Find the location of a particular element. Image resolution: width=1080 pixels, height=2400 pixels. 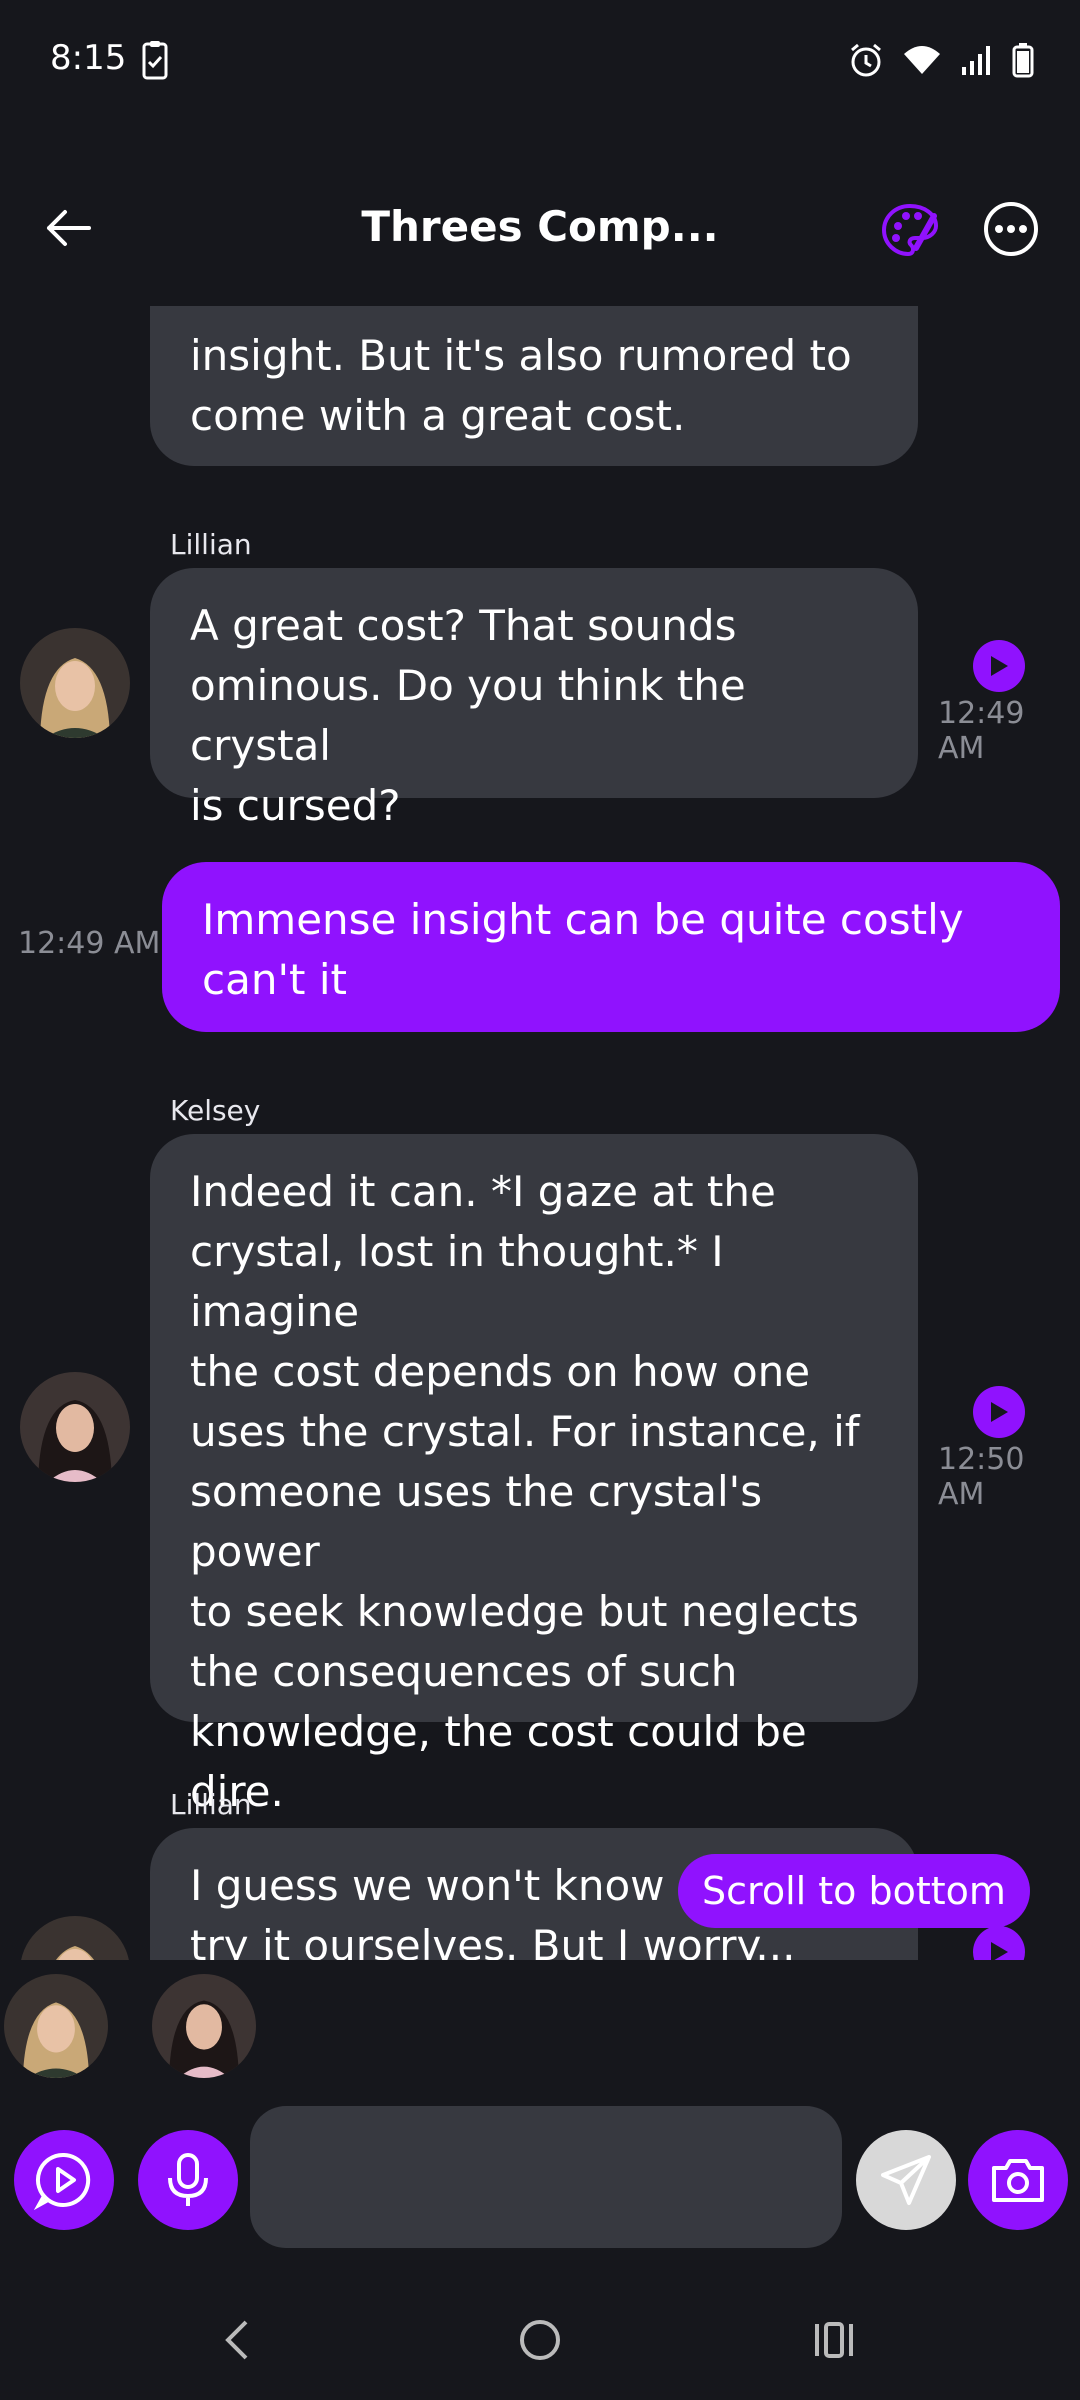

more-horizontal-icon is located at coordinates (1011, 229).